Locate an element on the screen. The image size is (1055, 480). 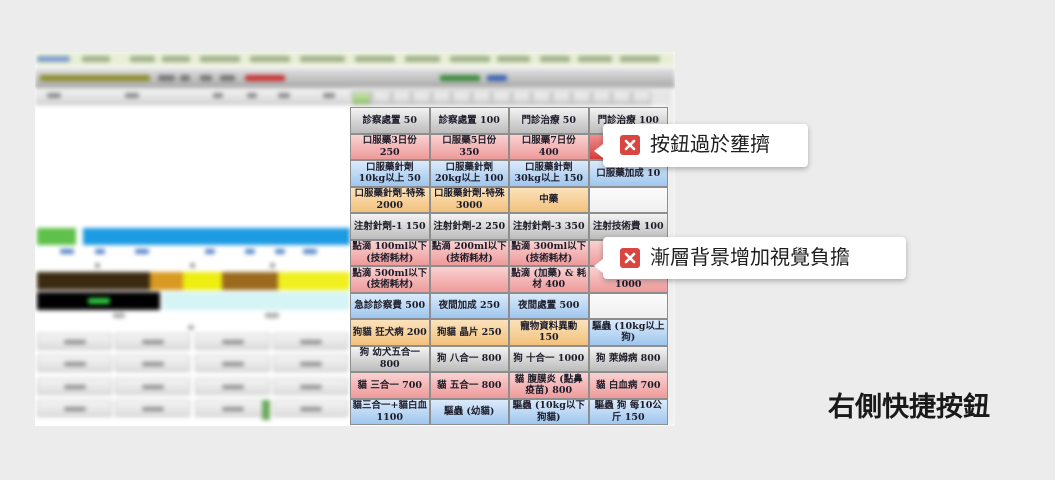
quick-button-label: 狗 萊姆病 800 is located at coordinates (628, 358).